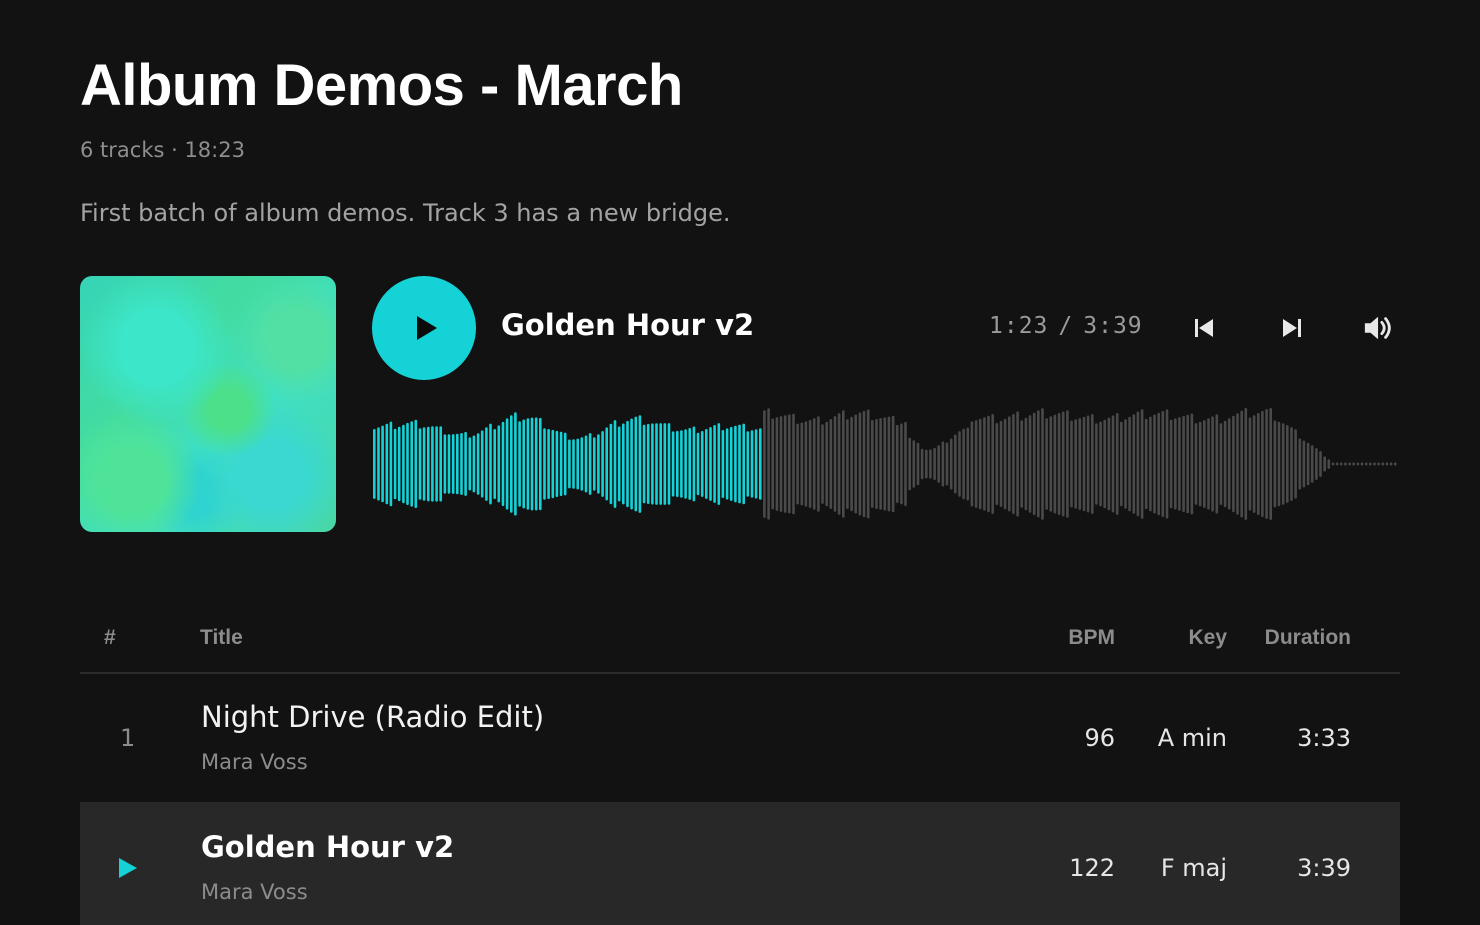 The width and height of the screenshot is (1480, 925). I want to click on column-header-key: Key, so click(1207, 638).